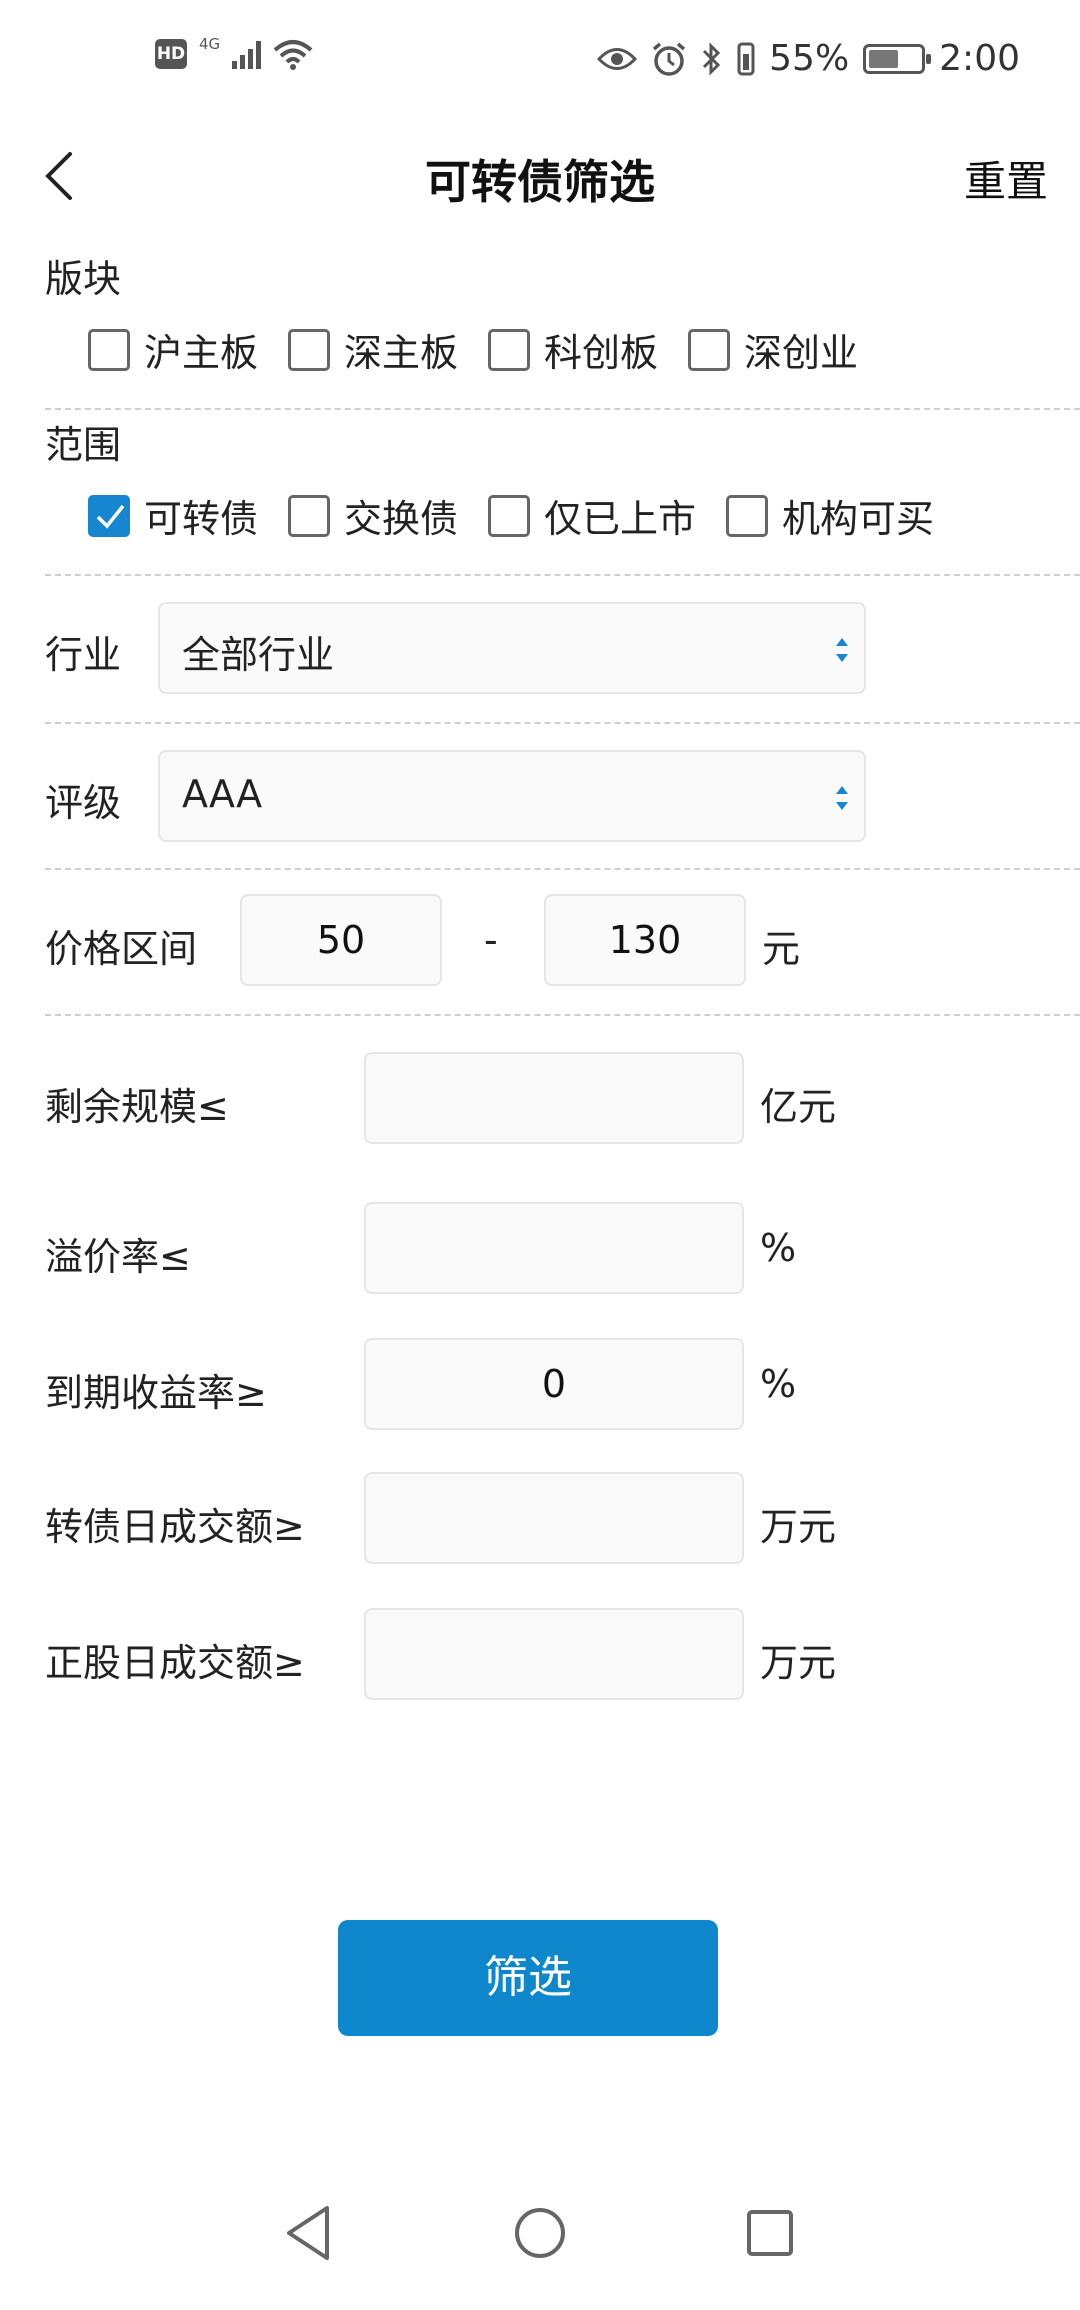 The width and height of the screenshot is (1080, 2310). Describe the element at coordinates (512, 648) in the screenshot. I see `industry-select: 全部行业` at that location.